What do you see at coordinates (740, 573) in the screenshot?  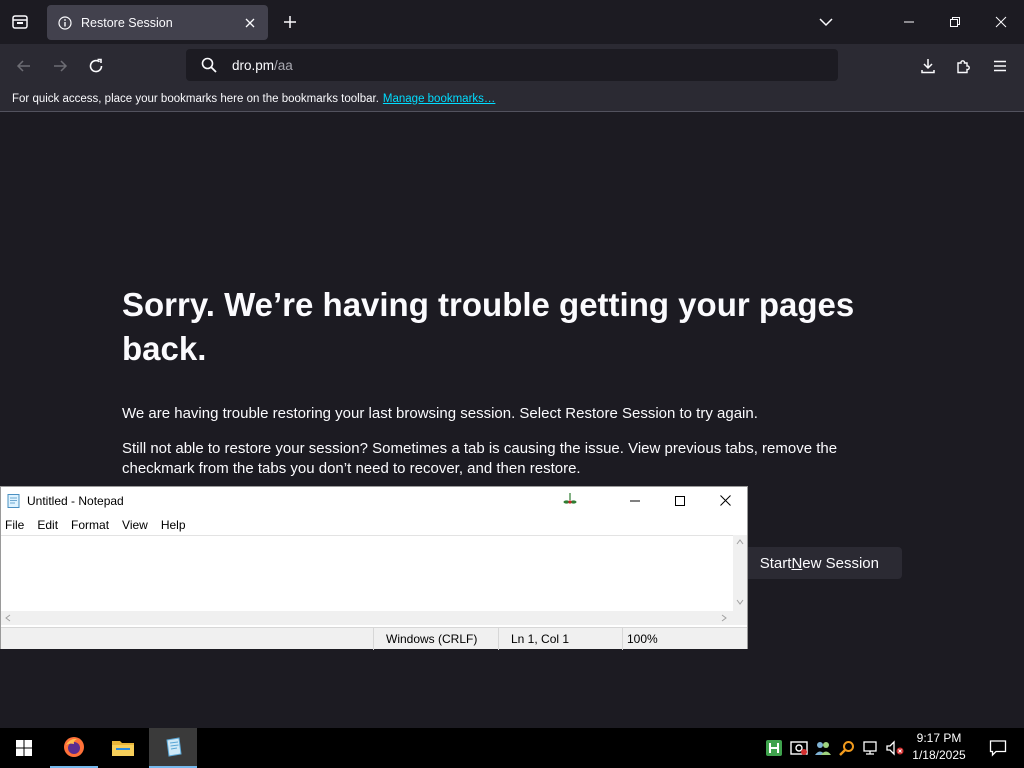 I see `notepad-vertical-scrollbar` at bounding box center [740, 573].